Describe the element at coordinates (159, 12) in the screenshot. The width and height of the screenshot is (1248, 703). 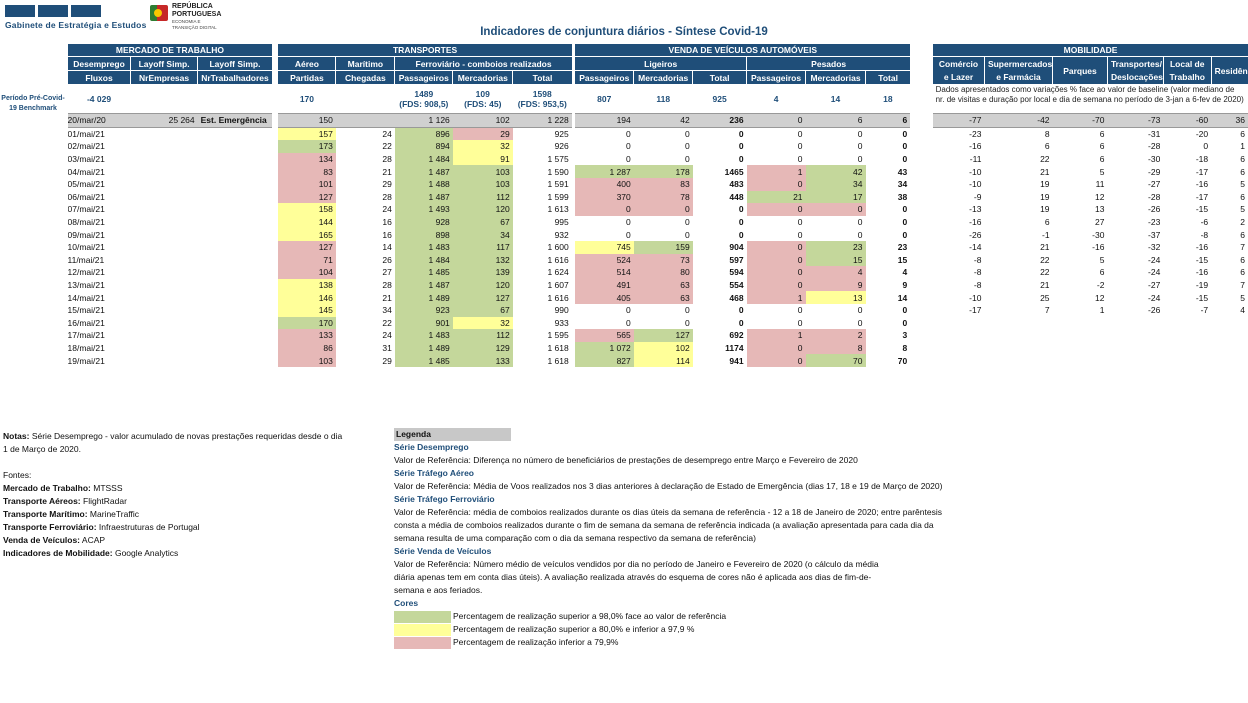
I see `flag-seal-icon` at that location.